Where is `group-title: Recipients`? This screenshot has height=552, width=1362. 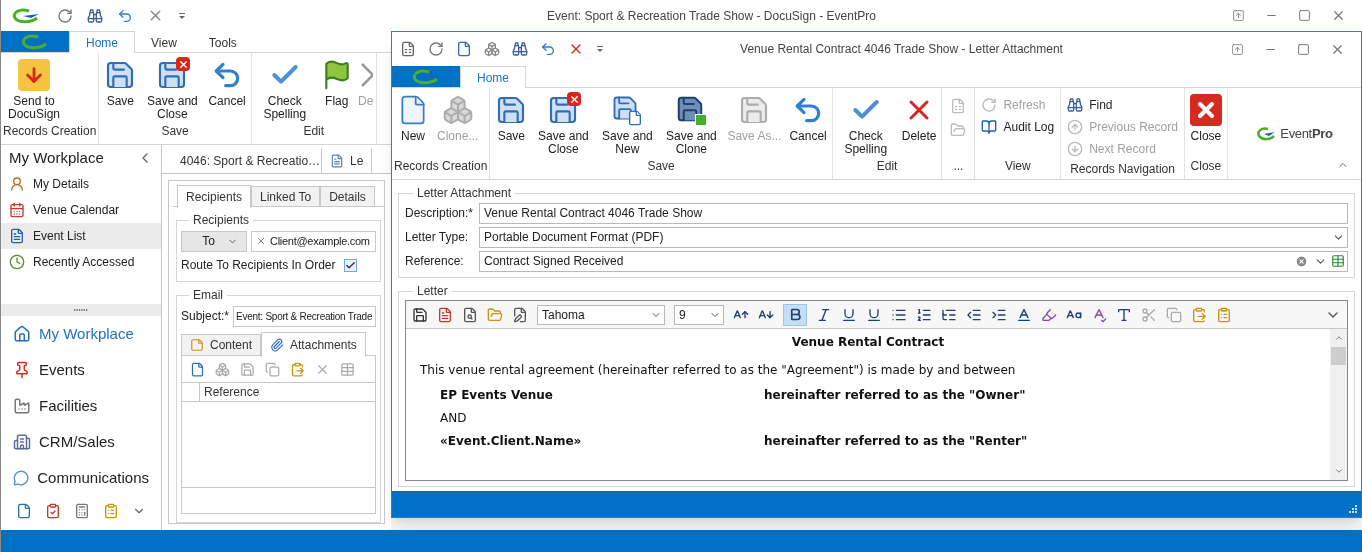 group-title: Recipients is located at coordinates (221, 220).